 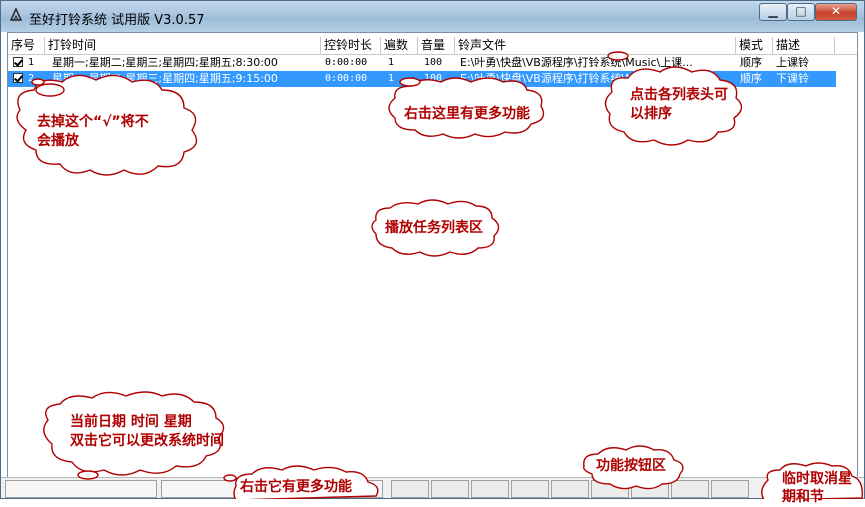 What do you see at coordinates (792, 78) in the screenshot?
I see `row-desc: 下课铃` at bounding box center [792, 78].